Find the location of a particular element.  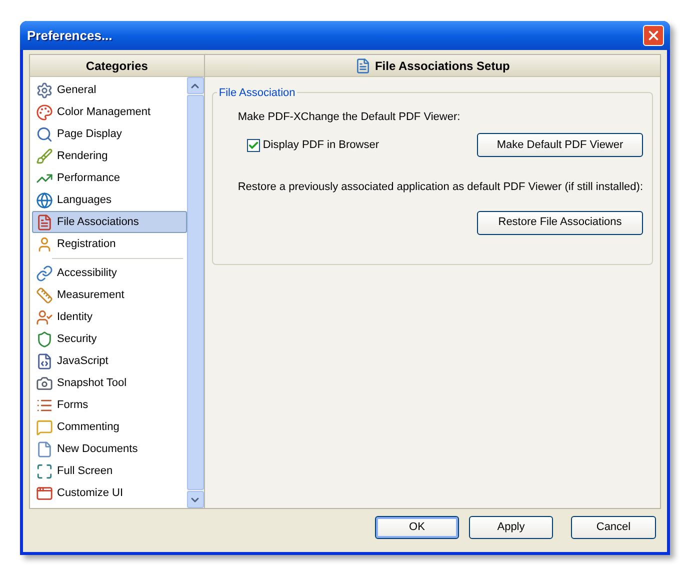

checkbox is located at coordinates (253, 145).